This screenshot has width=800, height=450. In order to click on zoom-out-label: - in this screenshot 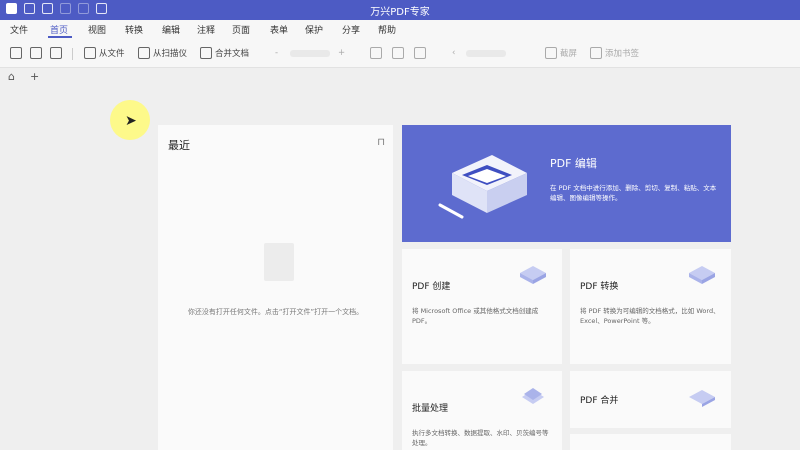, I will do `click(277, 53)`.